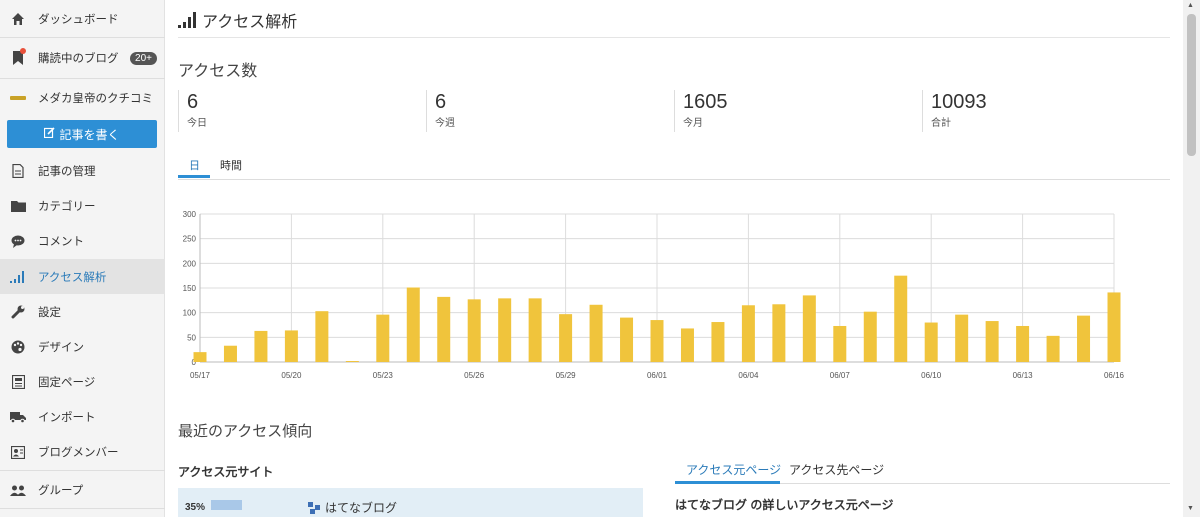 This screenshot has width=1200, height=517. Describe the element at coordinates (67, 418) in the screenshot. I see `sidebar-item-label: インポート` at that location.